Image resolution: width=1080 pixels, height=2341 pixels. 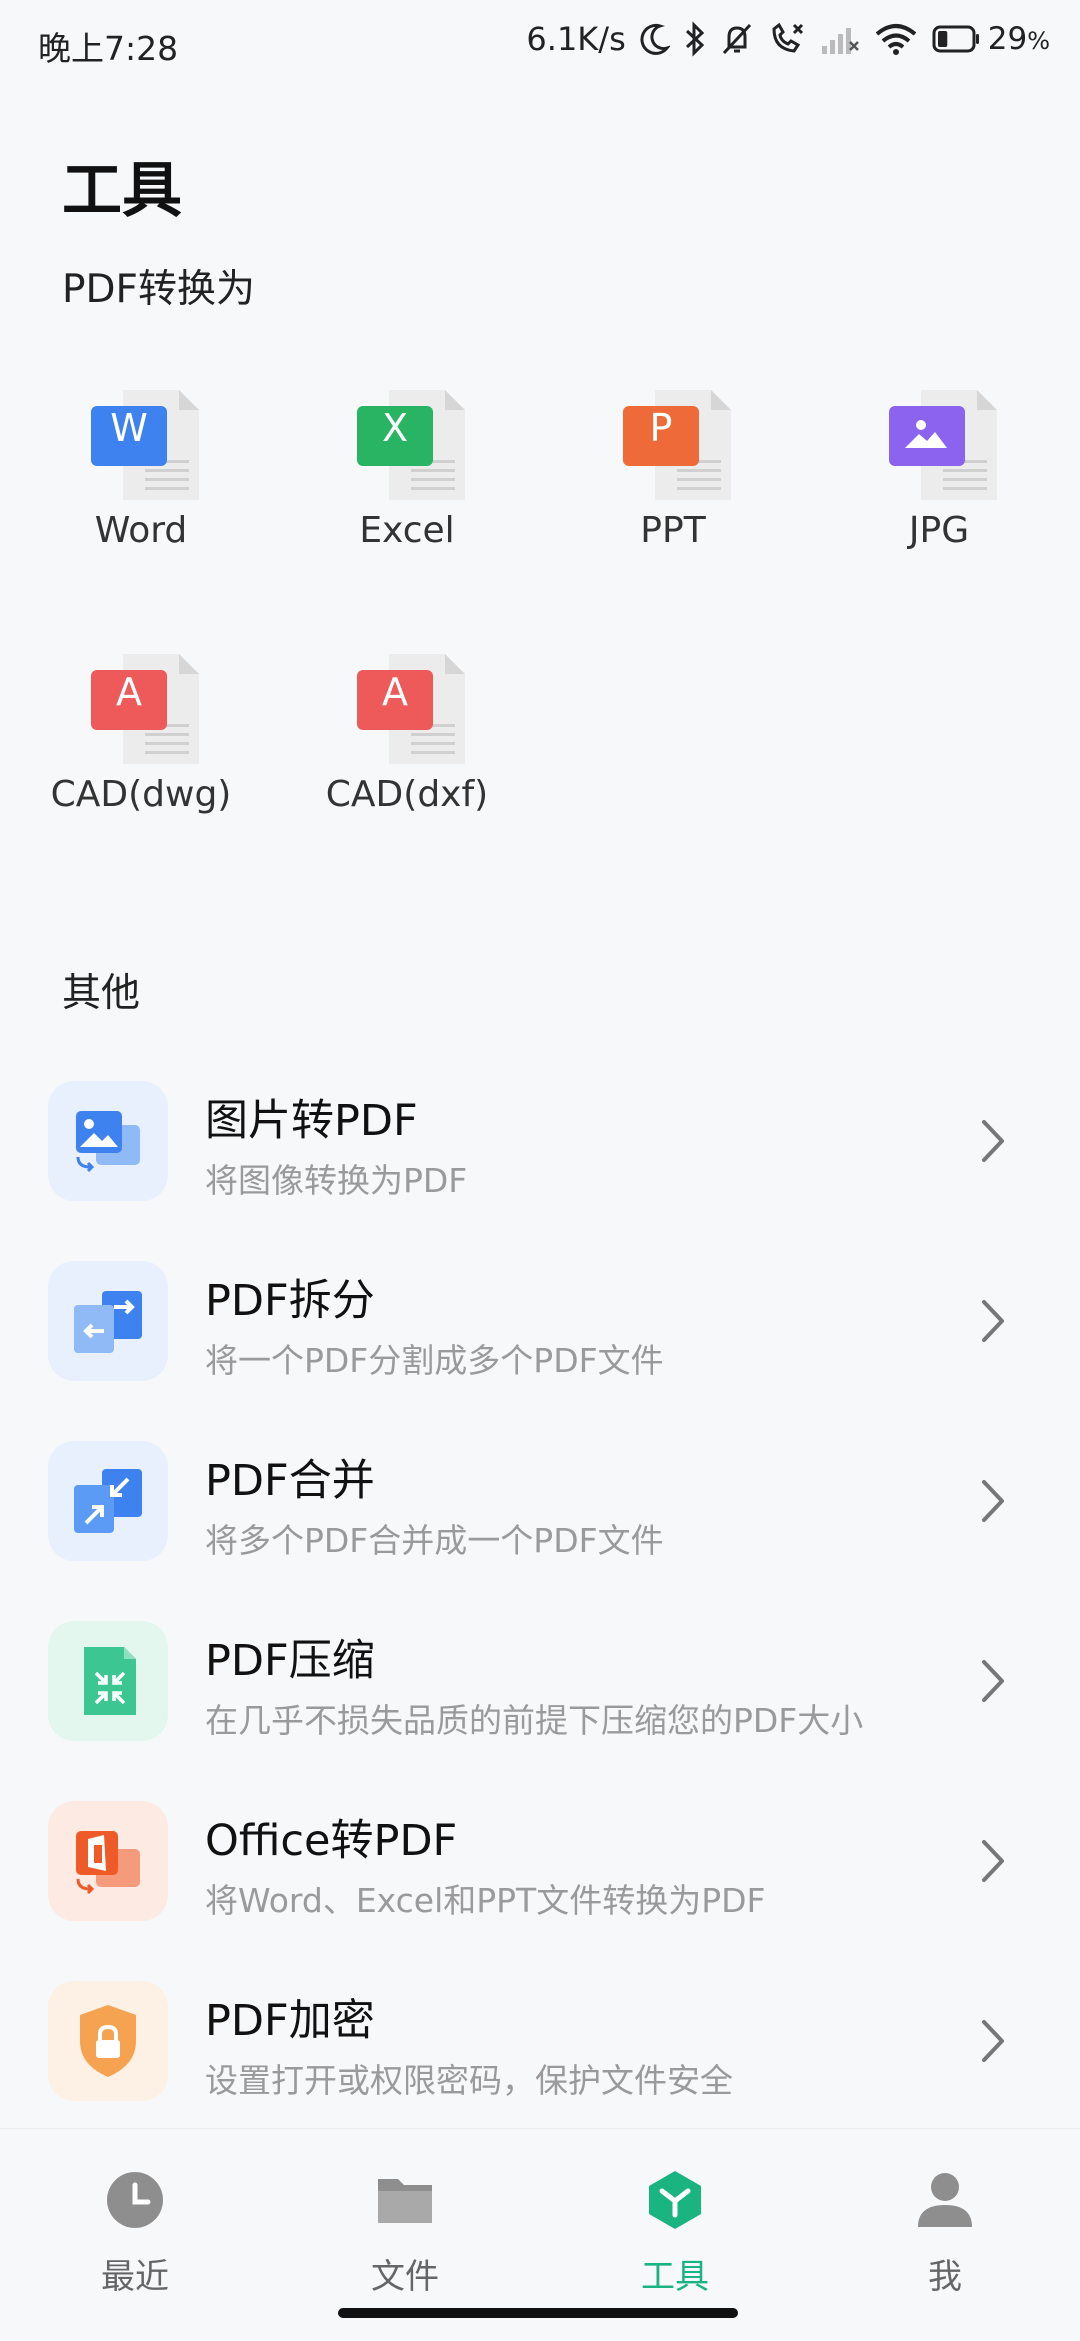 I want to click on convert-label: Excel, so click(x=407, y=530).